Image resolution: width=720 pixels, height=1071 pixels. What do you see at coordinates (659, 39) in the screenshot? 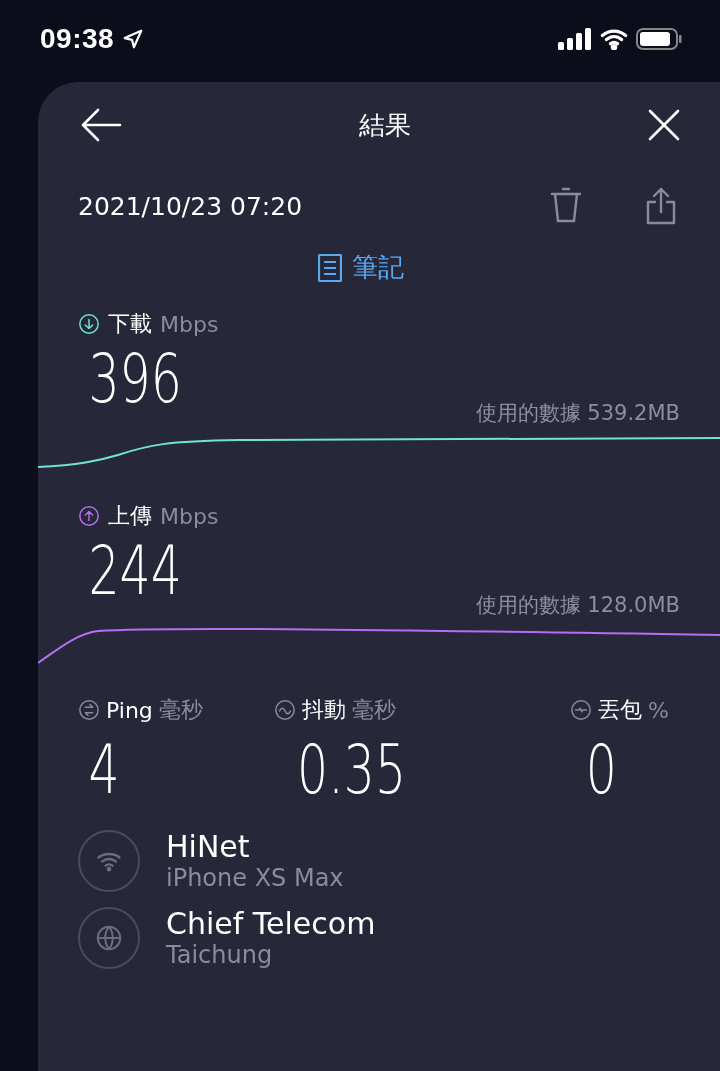
I see `battery-icon` at bounding box center [659, 39].